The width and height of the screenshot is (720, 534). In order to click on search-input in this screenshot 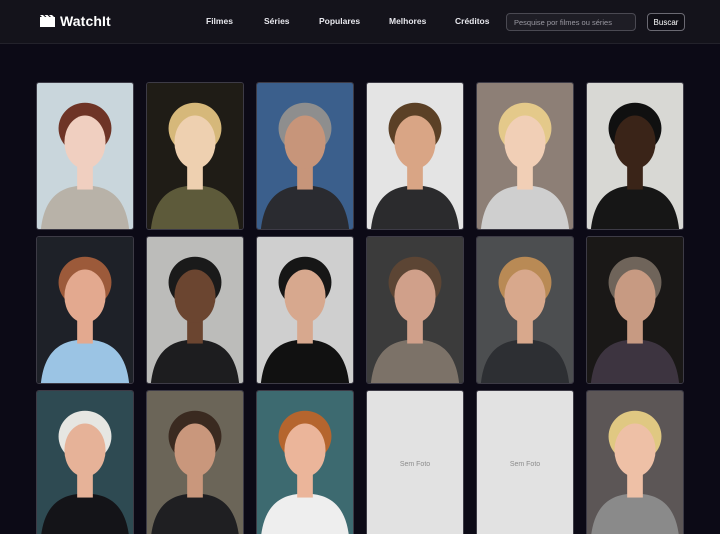, I will do `click(571, 22)`.